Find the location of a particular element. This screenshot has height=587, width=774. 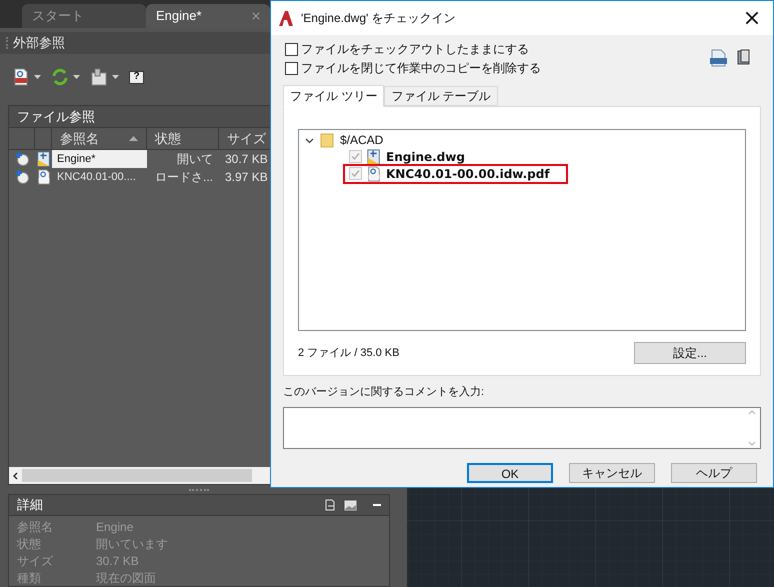

grip-icon is located at coordinates (7, 42).